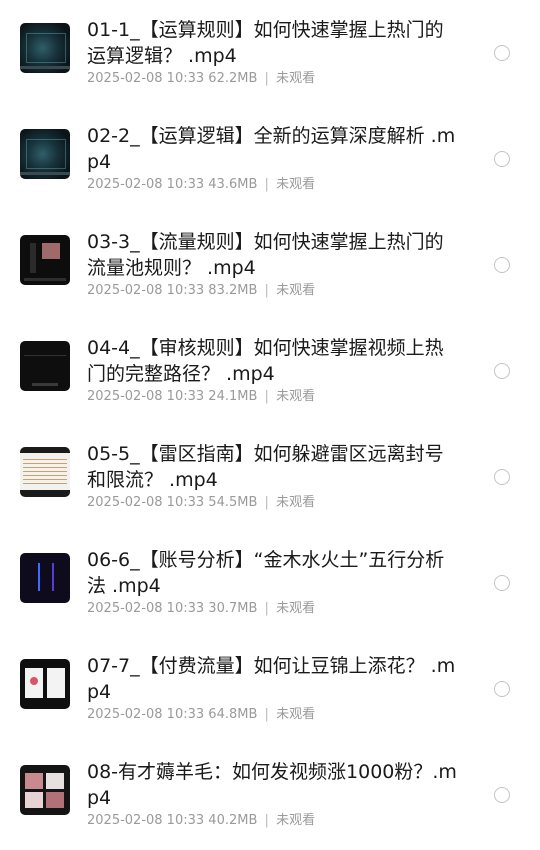  I want to click on file-meta: 2025-02-08 10:33 64.8MB | 未观看, so click(201, 715).